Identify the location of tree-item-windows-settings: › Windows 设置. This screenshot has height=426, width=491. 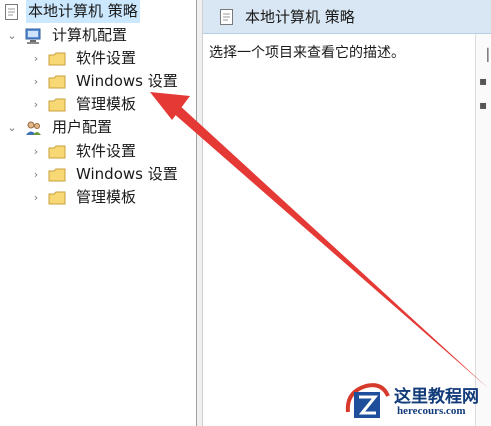
(105, 81).